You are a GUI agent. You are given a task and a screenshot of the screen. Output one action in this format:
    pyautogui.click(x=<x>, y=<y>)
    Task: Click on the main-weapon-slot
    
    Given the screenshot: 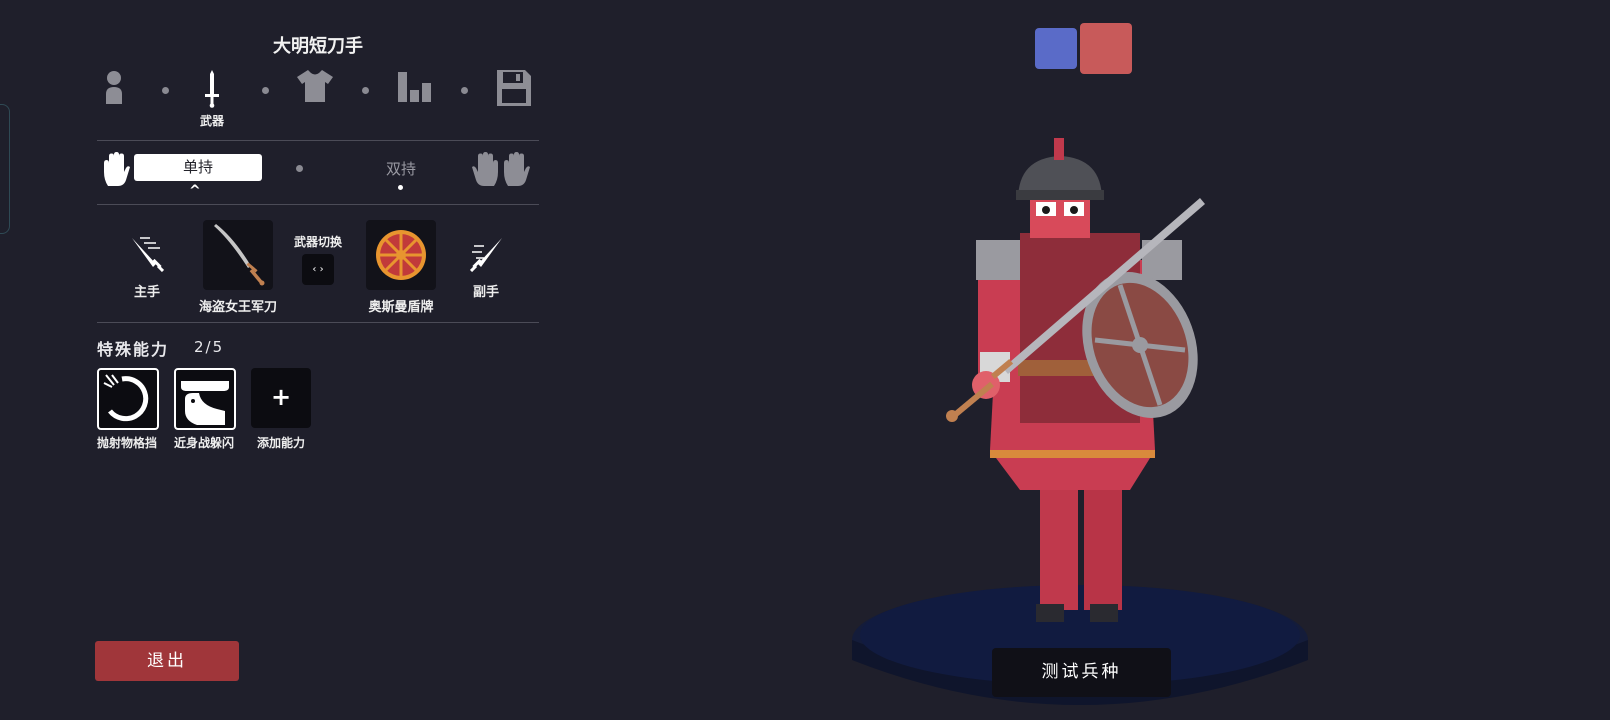 What is the action you would take?
    pyautogui.click(x=238, y=255)
    